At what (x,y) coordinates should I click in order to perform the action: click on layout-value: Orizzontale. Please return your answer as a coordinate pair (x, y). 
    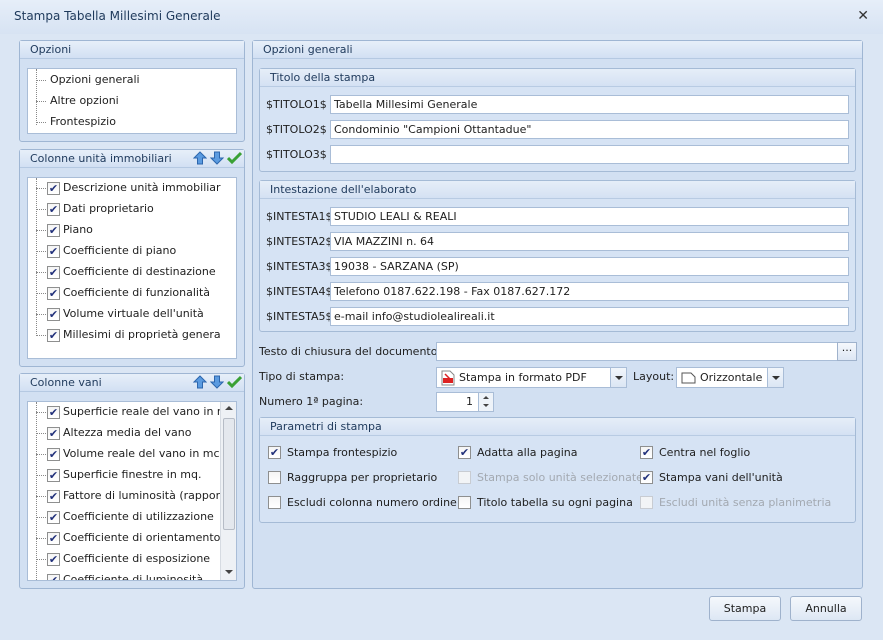
    Looking at the image, I should click on (731, 377).